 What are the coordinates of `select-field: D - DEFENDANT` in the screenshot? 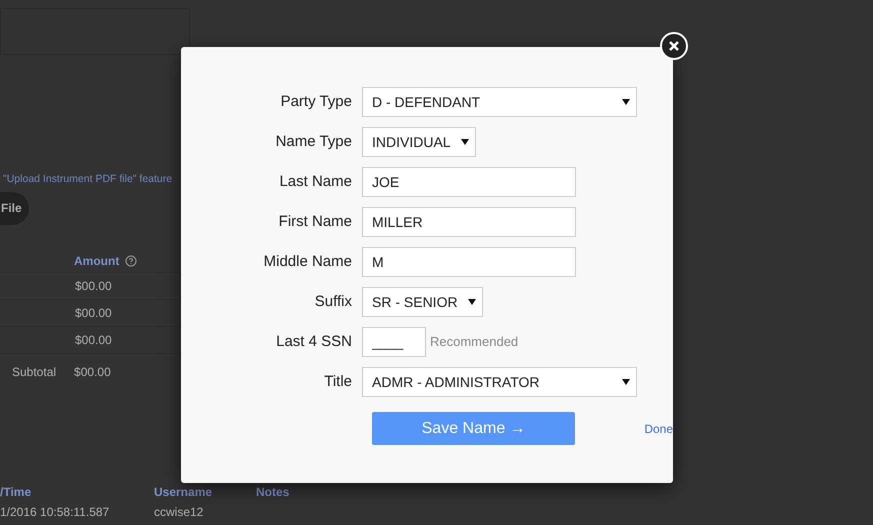 It's located at (499, 102).